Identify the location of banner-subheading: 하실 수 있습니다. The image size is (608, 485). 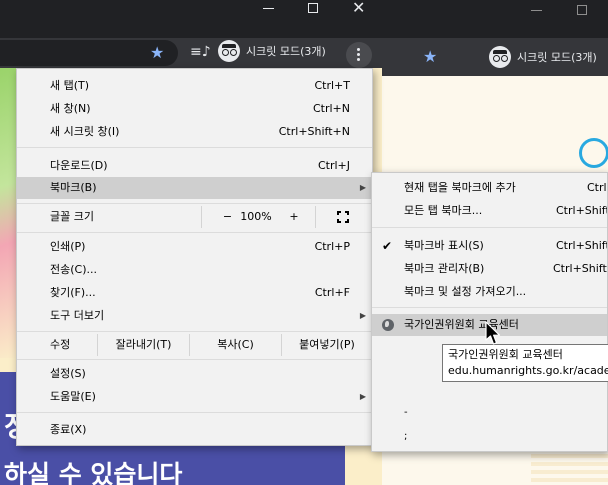
(93, 472).